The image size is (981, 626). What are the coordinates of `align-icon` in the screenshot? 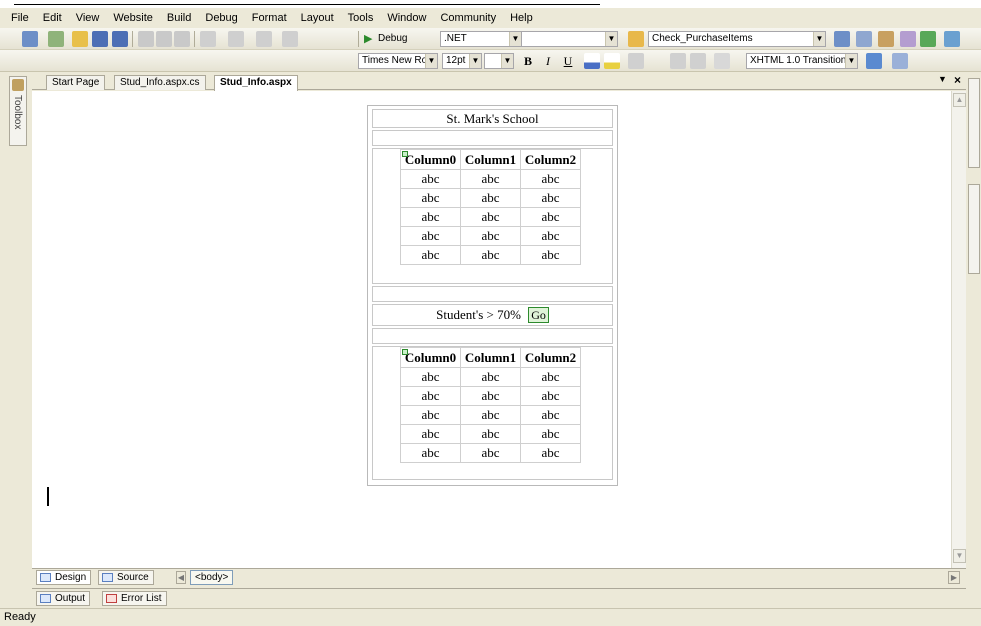 It's located at (636, 61).